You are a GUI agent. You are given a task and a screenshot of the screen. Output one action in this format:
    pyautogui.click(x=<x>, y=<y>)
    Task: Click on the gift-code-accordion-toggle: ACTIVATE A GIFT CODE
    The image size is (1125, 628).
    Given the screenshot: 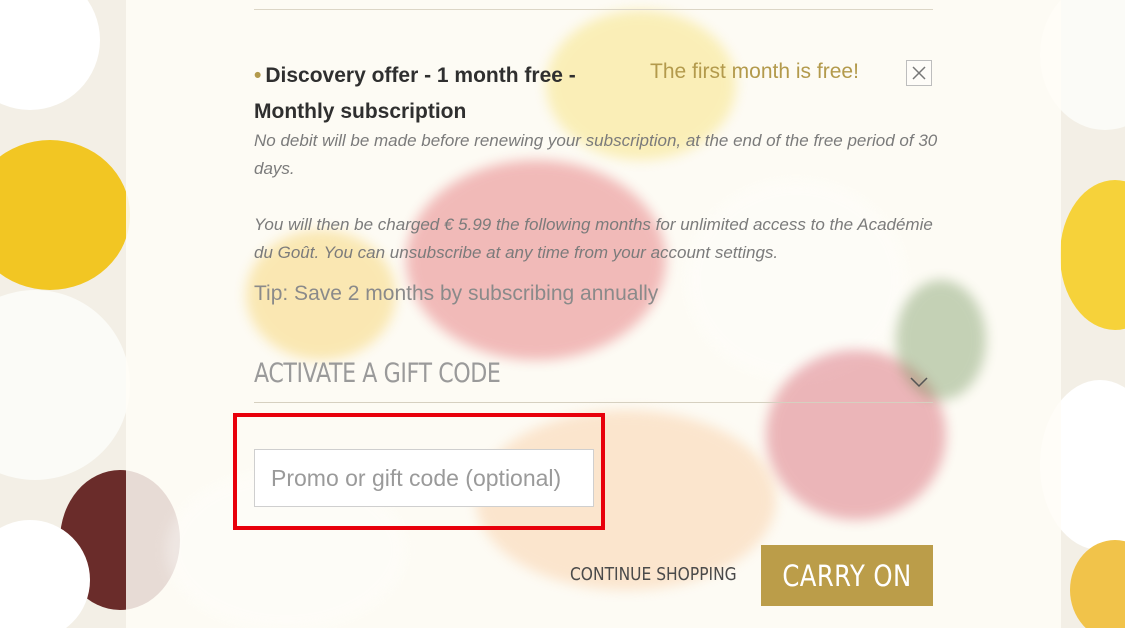 What is the action you would take?
    pyautogui.click(x=593, y=378)
    